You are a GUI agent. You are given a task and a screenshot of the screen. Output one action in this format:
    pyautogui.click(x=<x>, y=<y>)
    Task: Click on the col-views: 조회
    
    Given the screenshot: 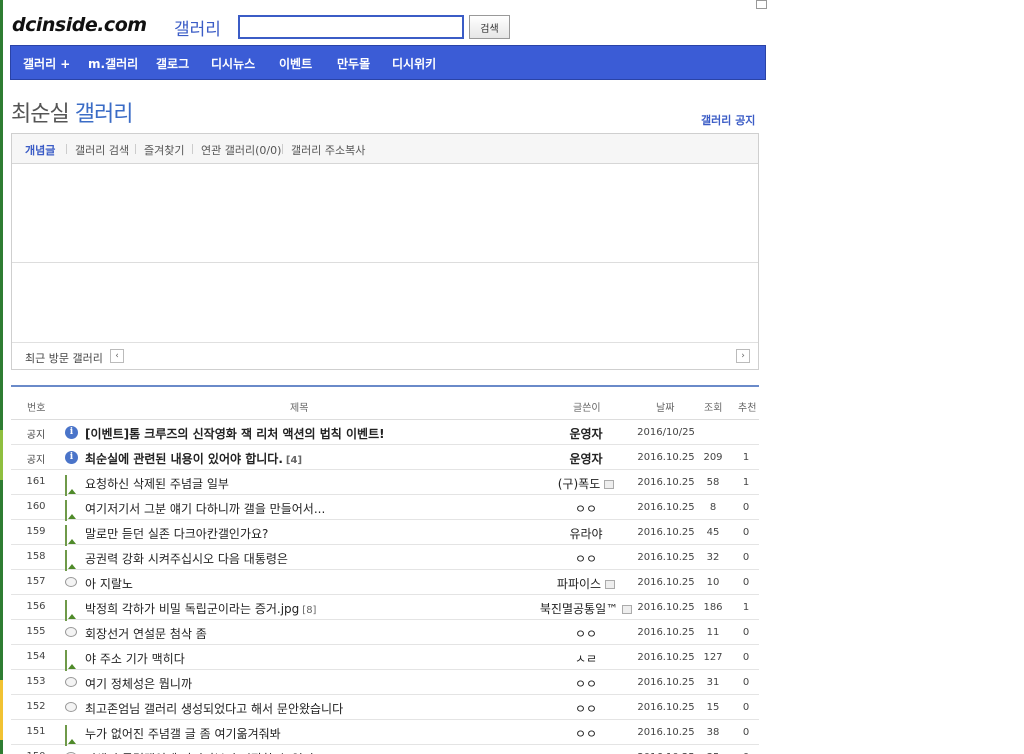 What is the action you would take?
    pyautogui.click(x=713, y=408)
    